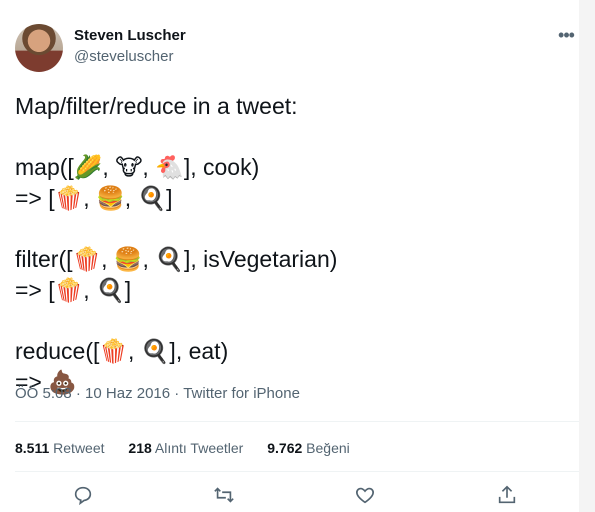 The height and width of the screenshot is (512, 595). What do you see at coordinates (176, 259) in the screenshot?
I see `tweet-line: filter([🍿, 🍔, 🍳], isVegetarian)` at bounding box center [176, 259].